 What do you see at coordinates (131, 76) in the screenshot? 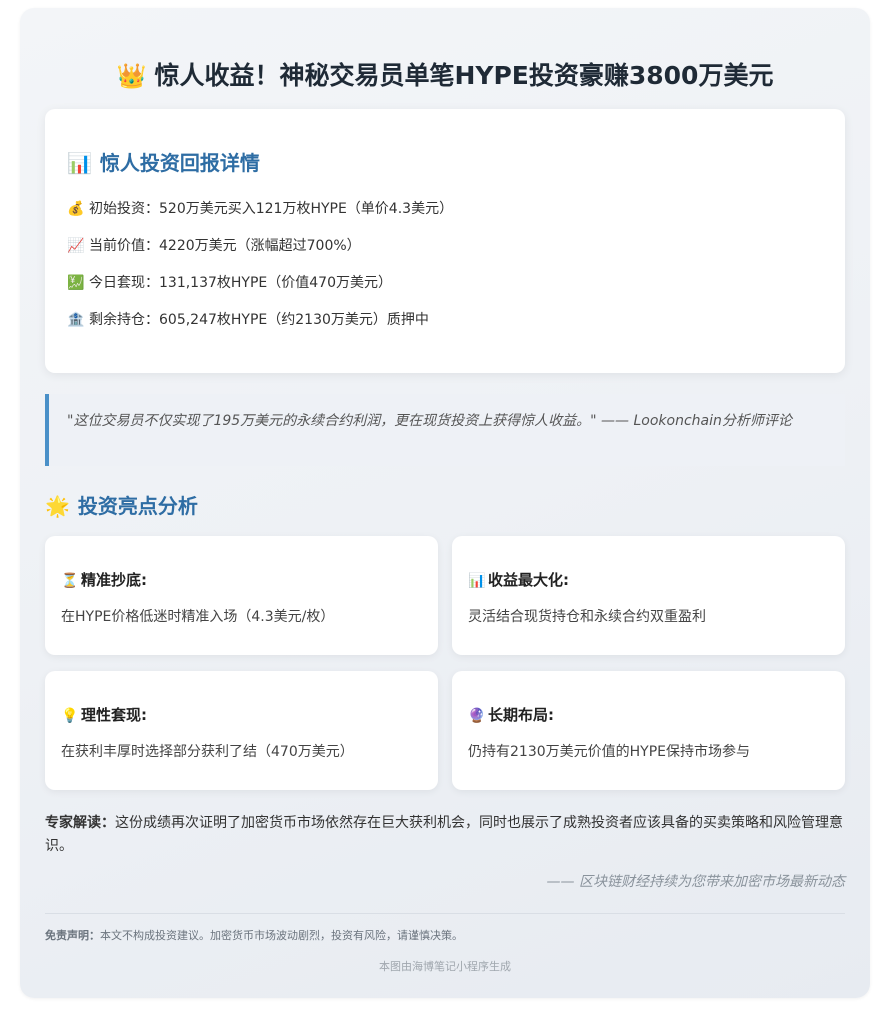
I see `crown-icon: 👑` at bounding box center [131, 76].